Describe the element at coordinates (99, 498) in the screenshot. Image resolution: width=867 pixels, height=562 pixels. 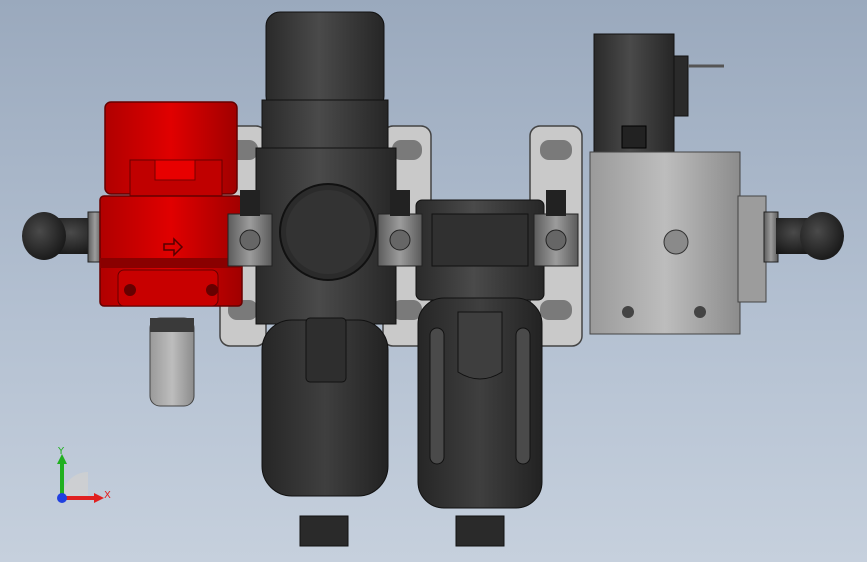
I see `x-axis-arrow-head` at that location.